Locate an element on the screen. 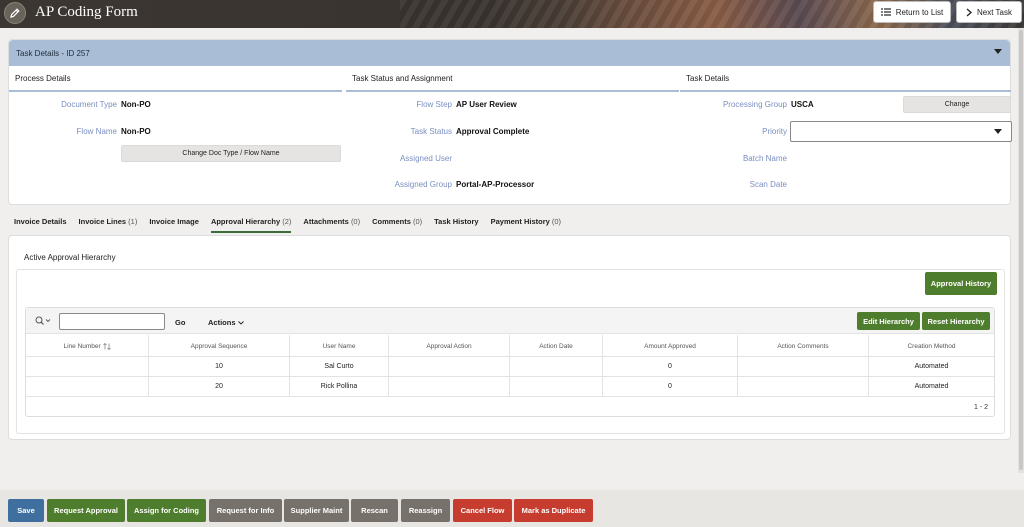 Image resolution: width=1024 pixels, height=527 pixels. col-approval-sequence: Approval Sequence is located at coordinates (219, 346).